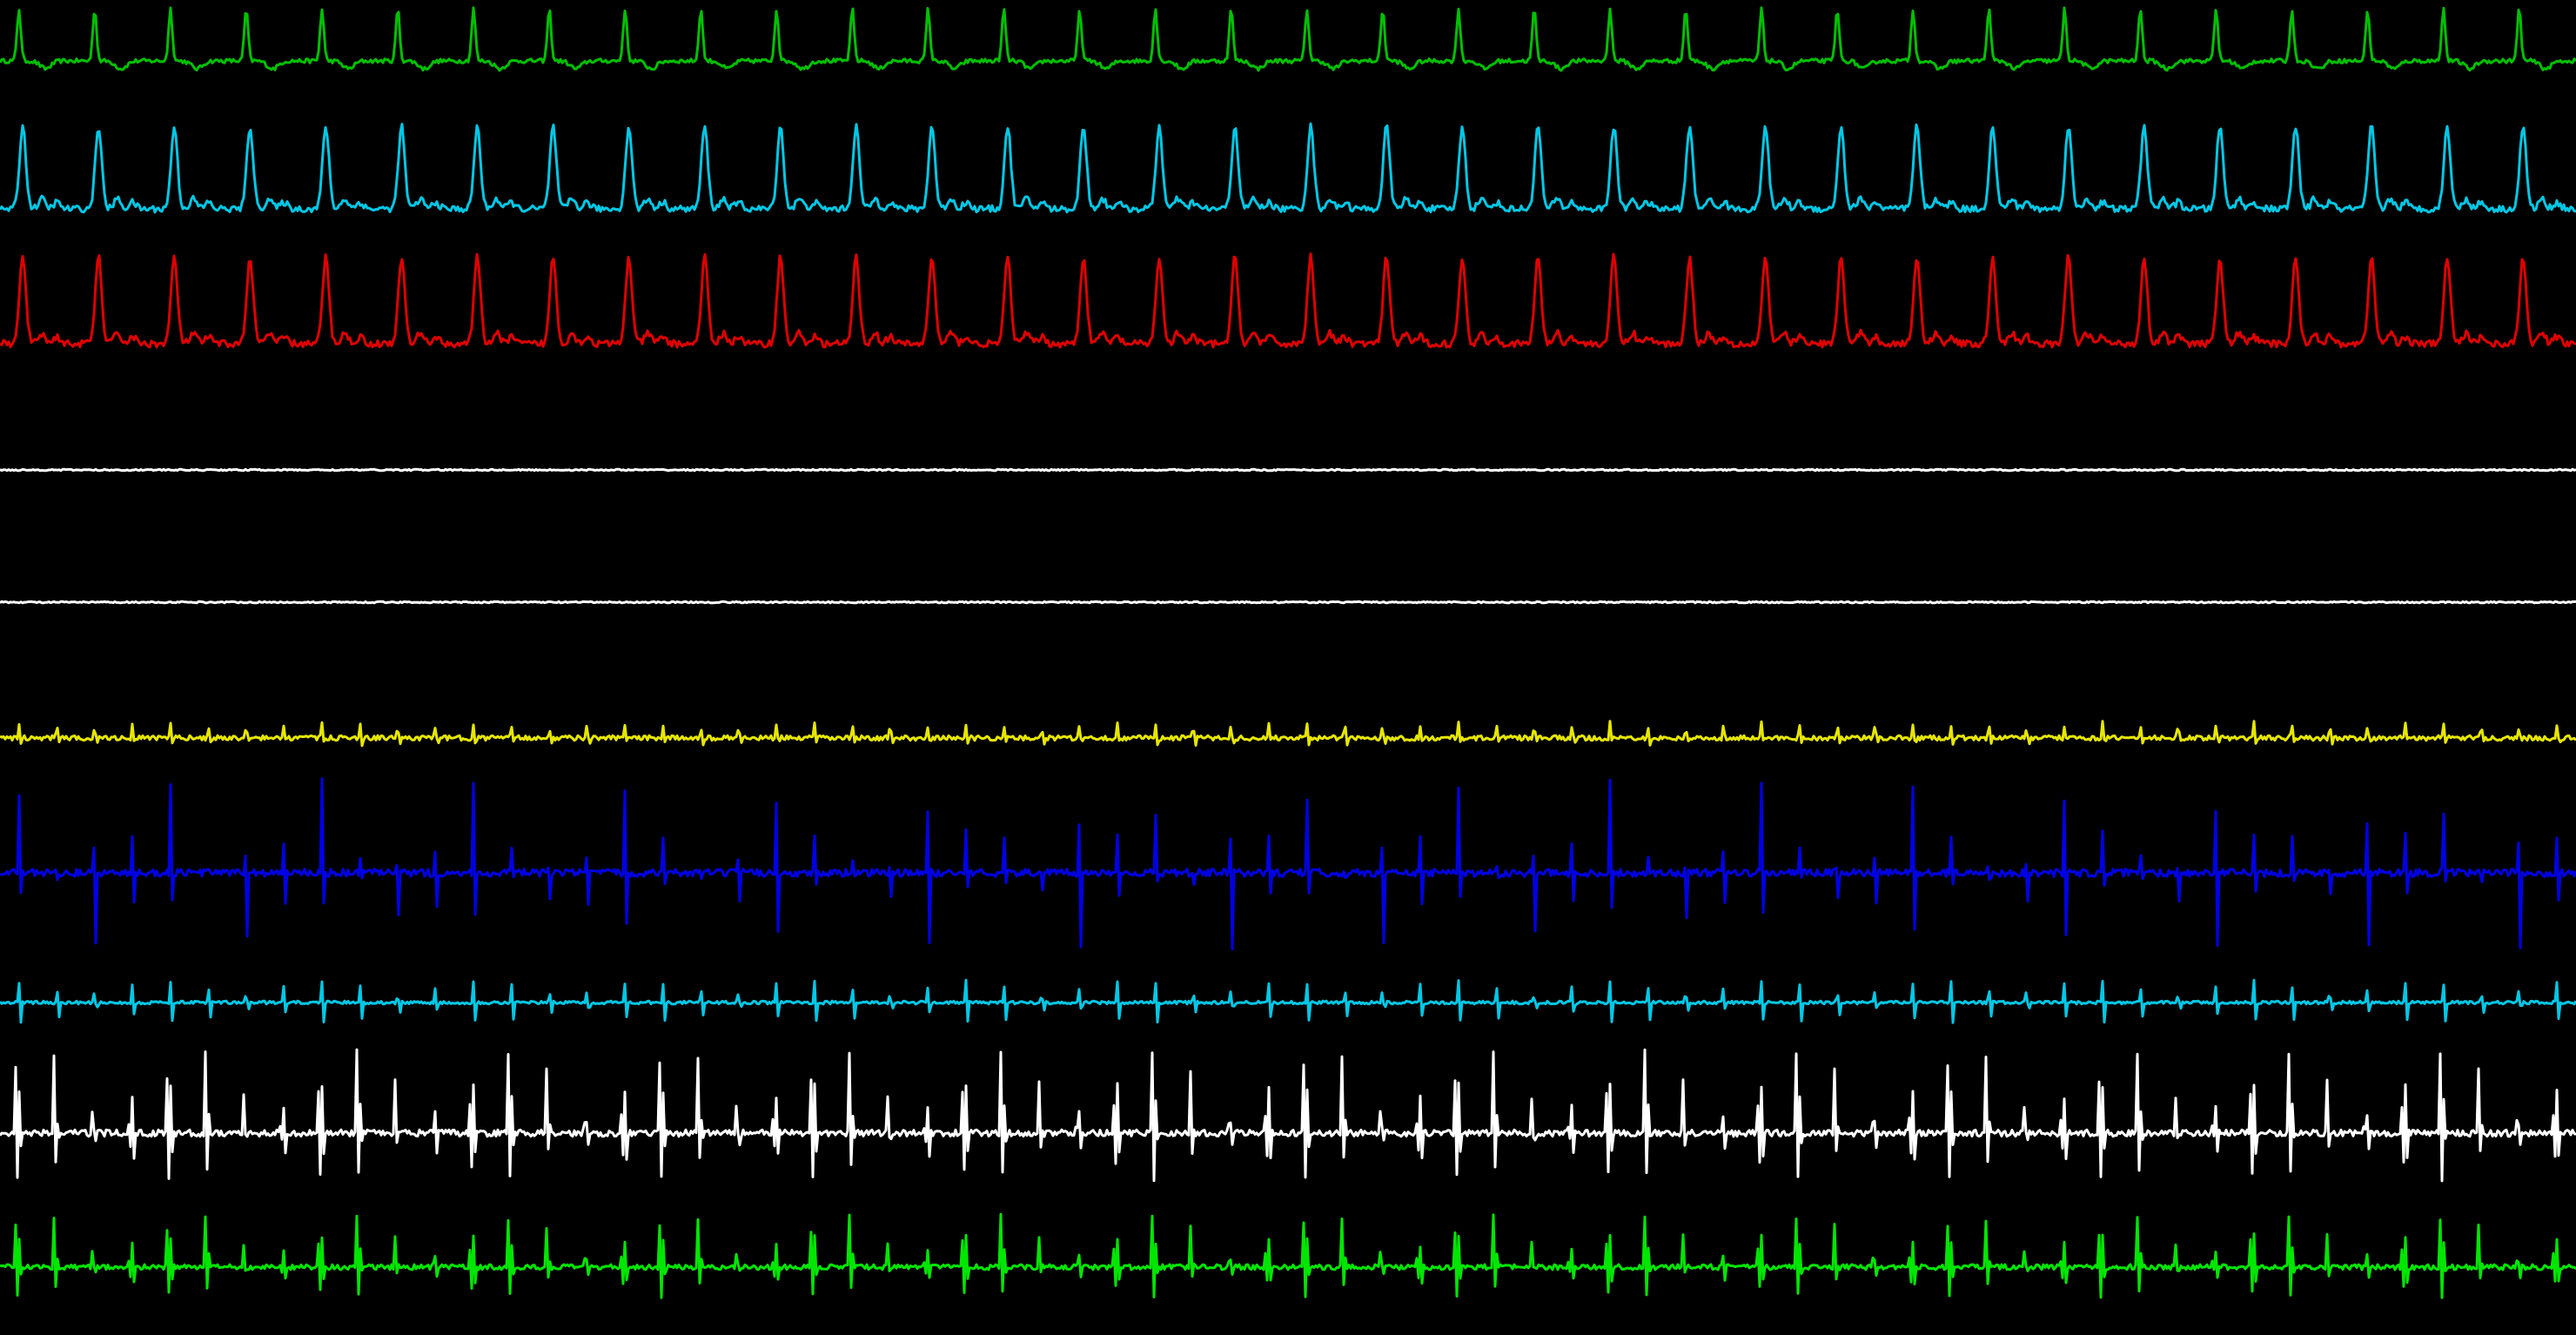  Describe the element at coordinates (1288, 602) in the screenshot. I see `waveform-ch5` at that location.